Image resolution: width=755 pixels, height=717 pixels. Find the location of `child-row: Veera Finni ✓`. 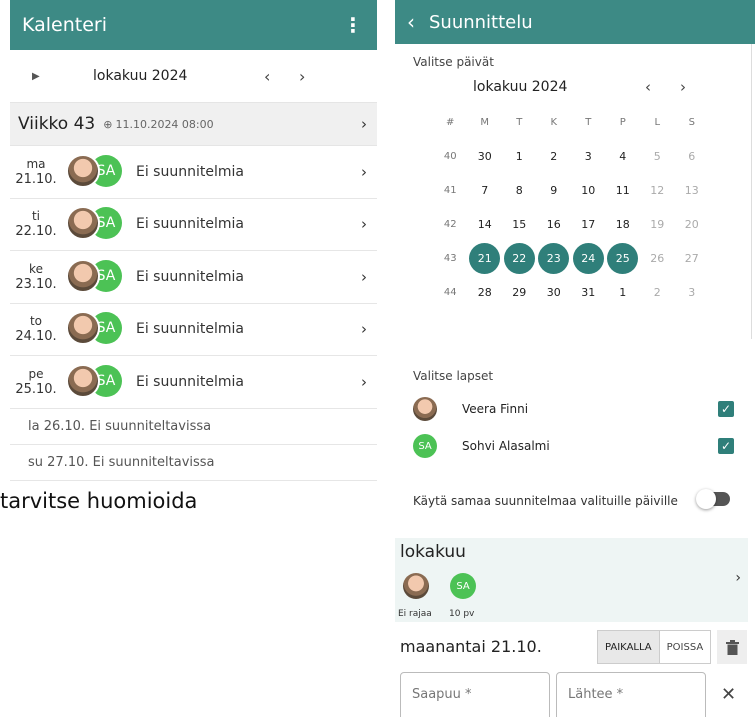

child-row: Veera Finni ✓ is located at coordinates (575, 409).